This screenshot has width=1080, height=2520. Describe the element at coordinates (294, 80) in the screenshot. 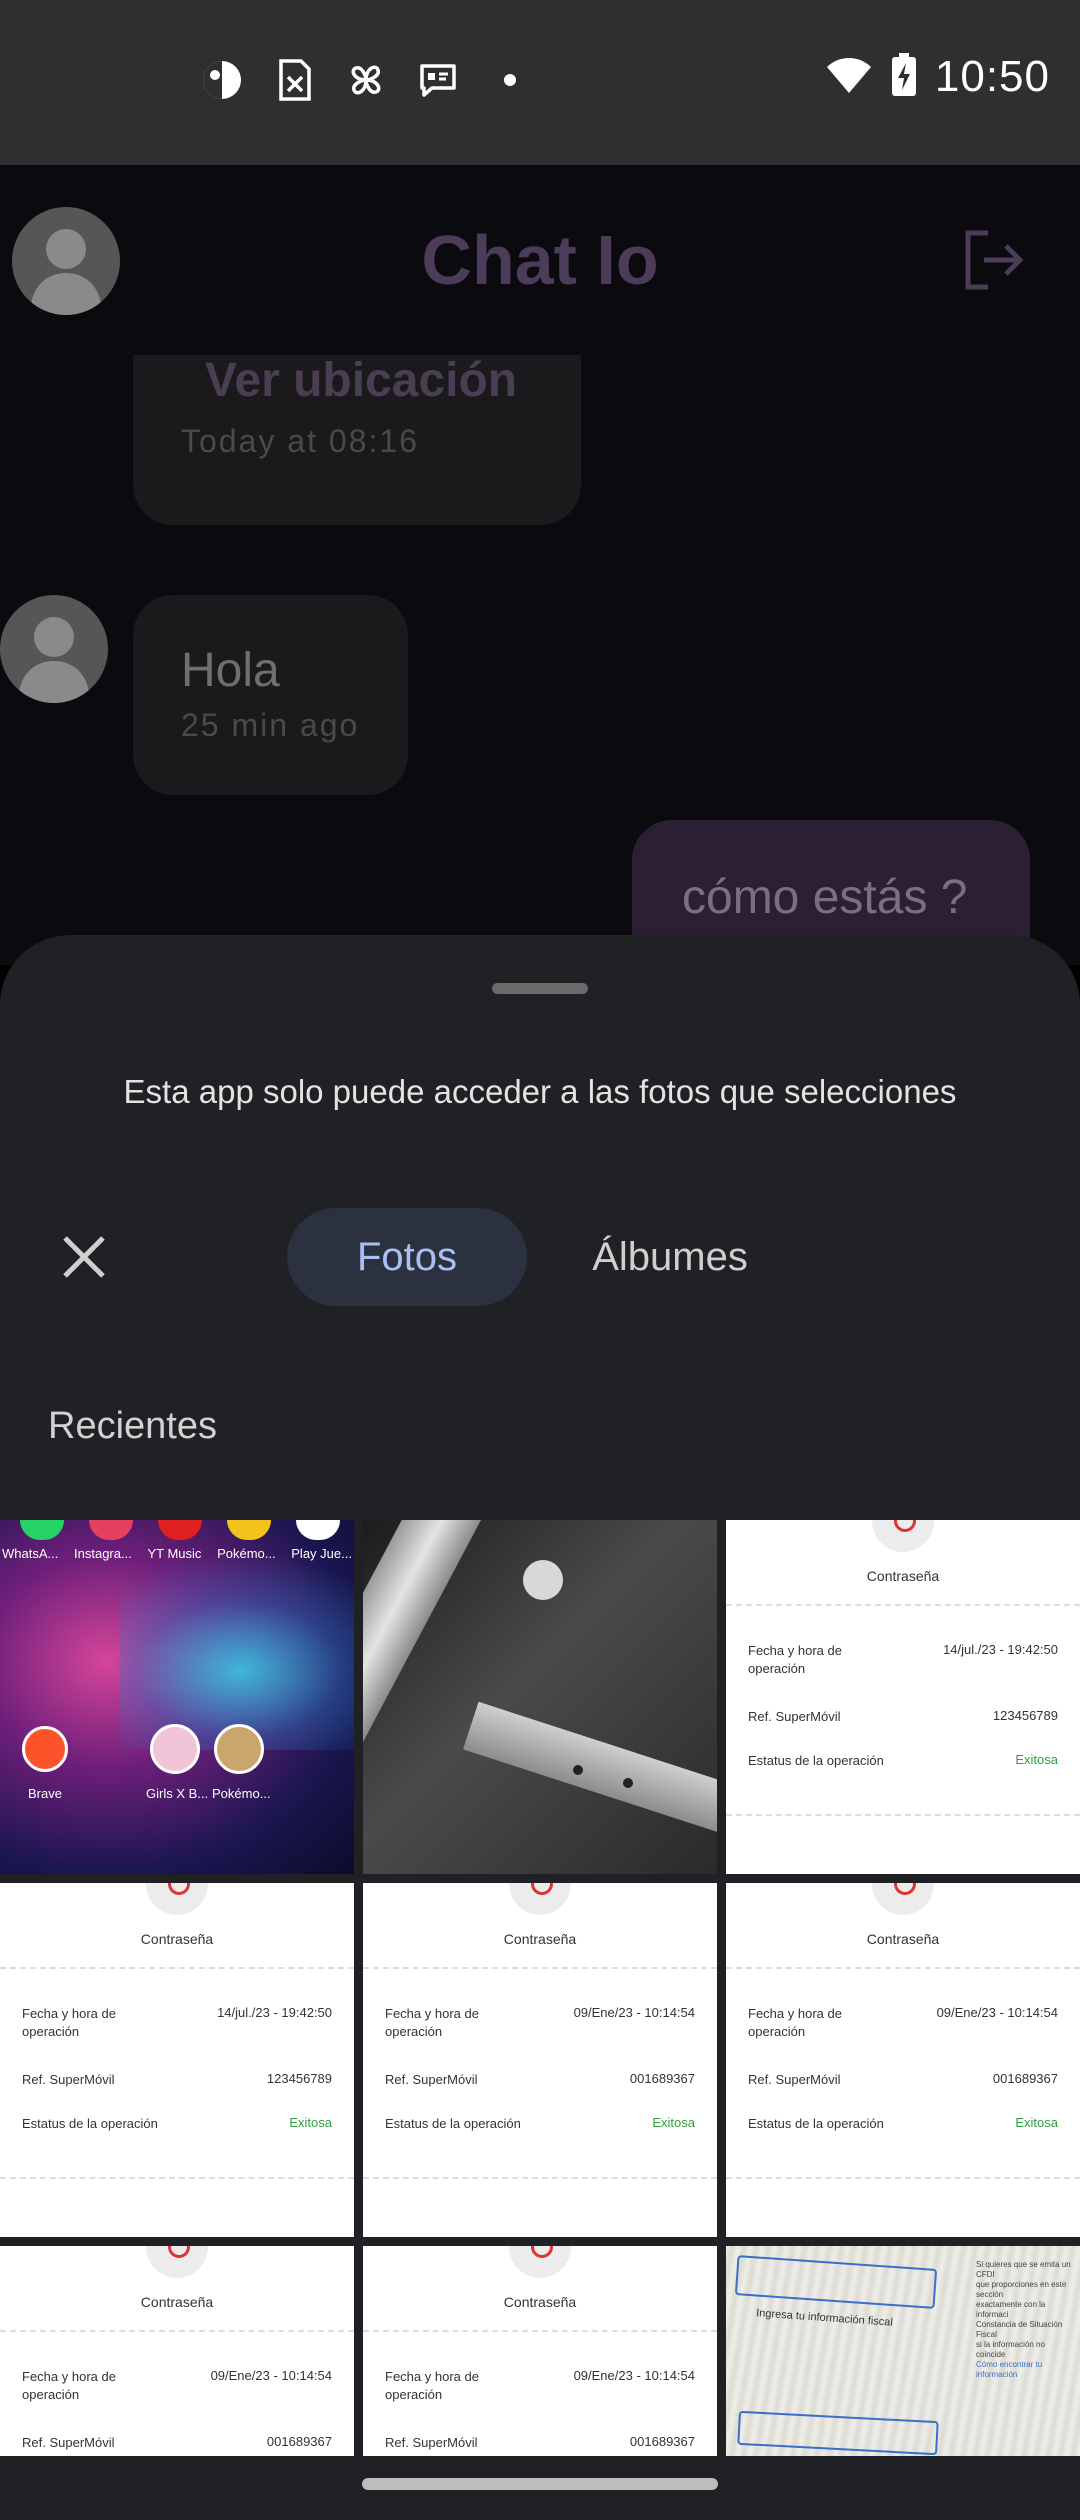

I see `sim-off-icon` at that location.